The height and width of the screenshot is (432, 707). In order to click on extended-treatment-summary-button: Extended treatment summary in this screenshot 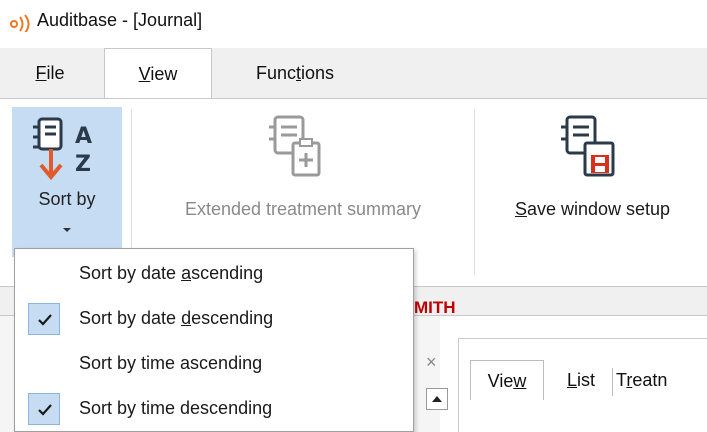, I will do `click(303, 172)`.